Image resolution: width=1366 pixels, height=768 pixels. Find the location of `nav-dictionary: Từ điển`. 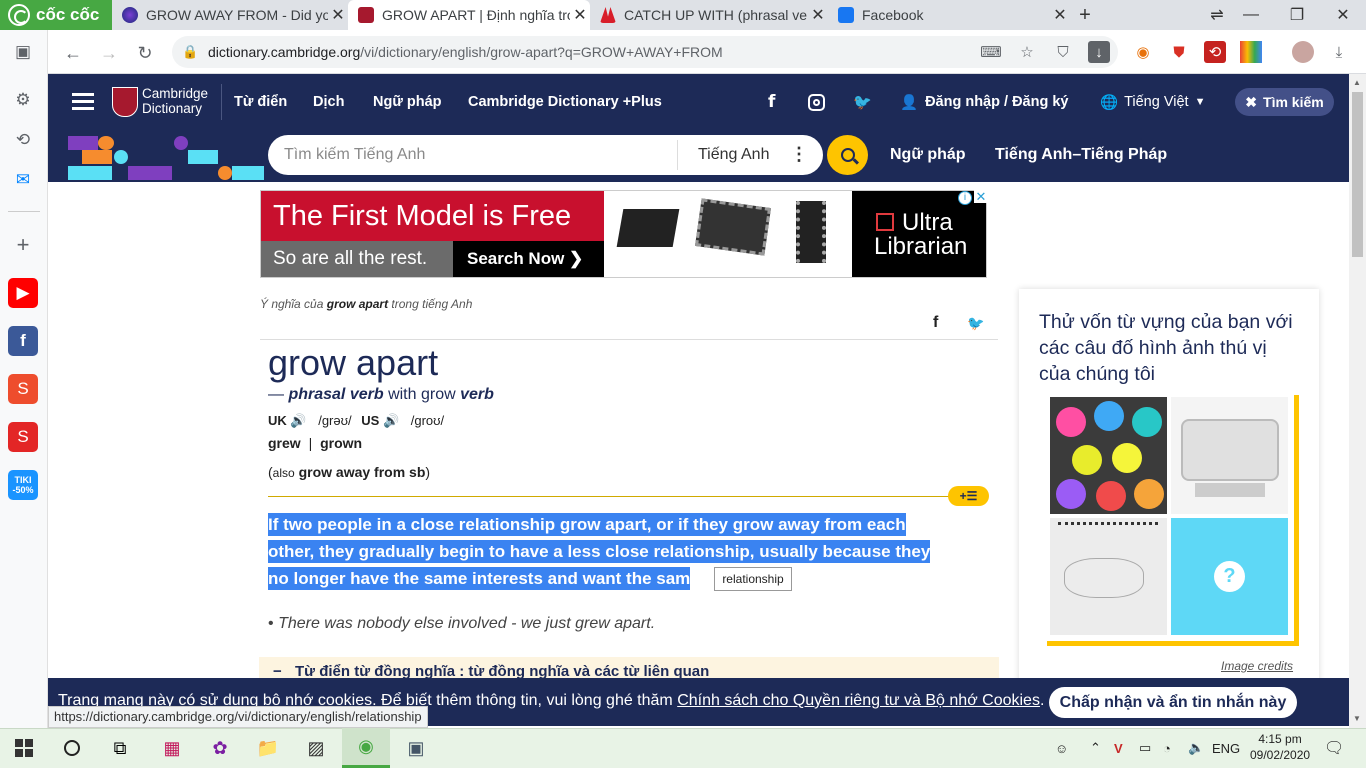

nav-dictionary: Từ điển is located at coordinates (260, 102).